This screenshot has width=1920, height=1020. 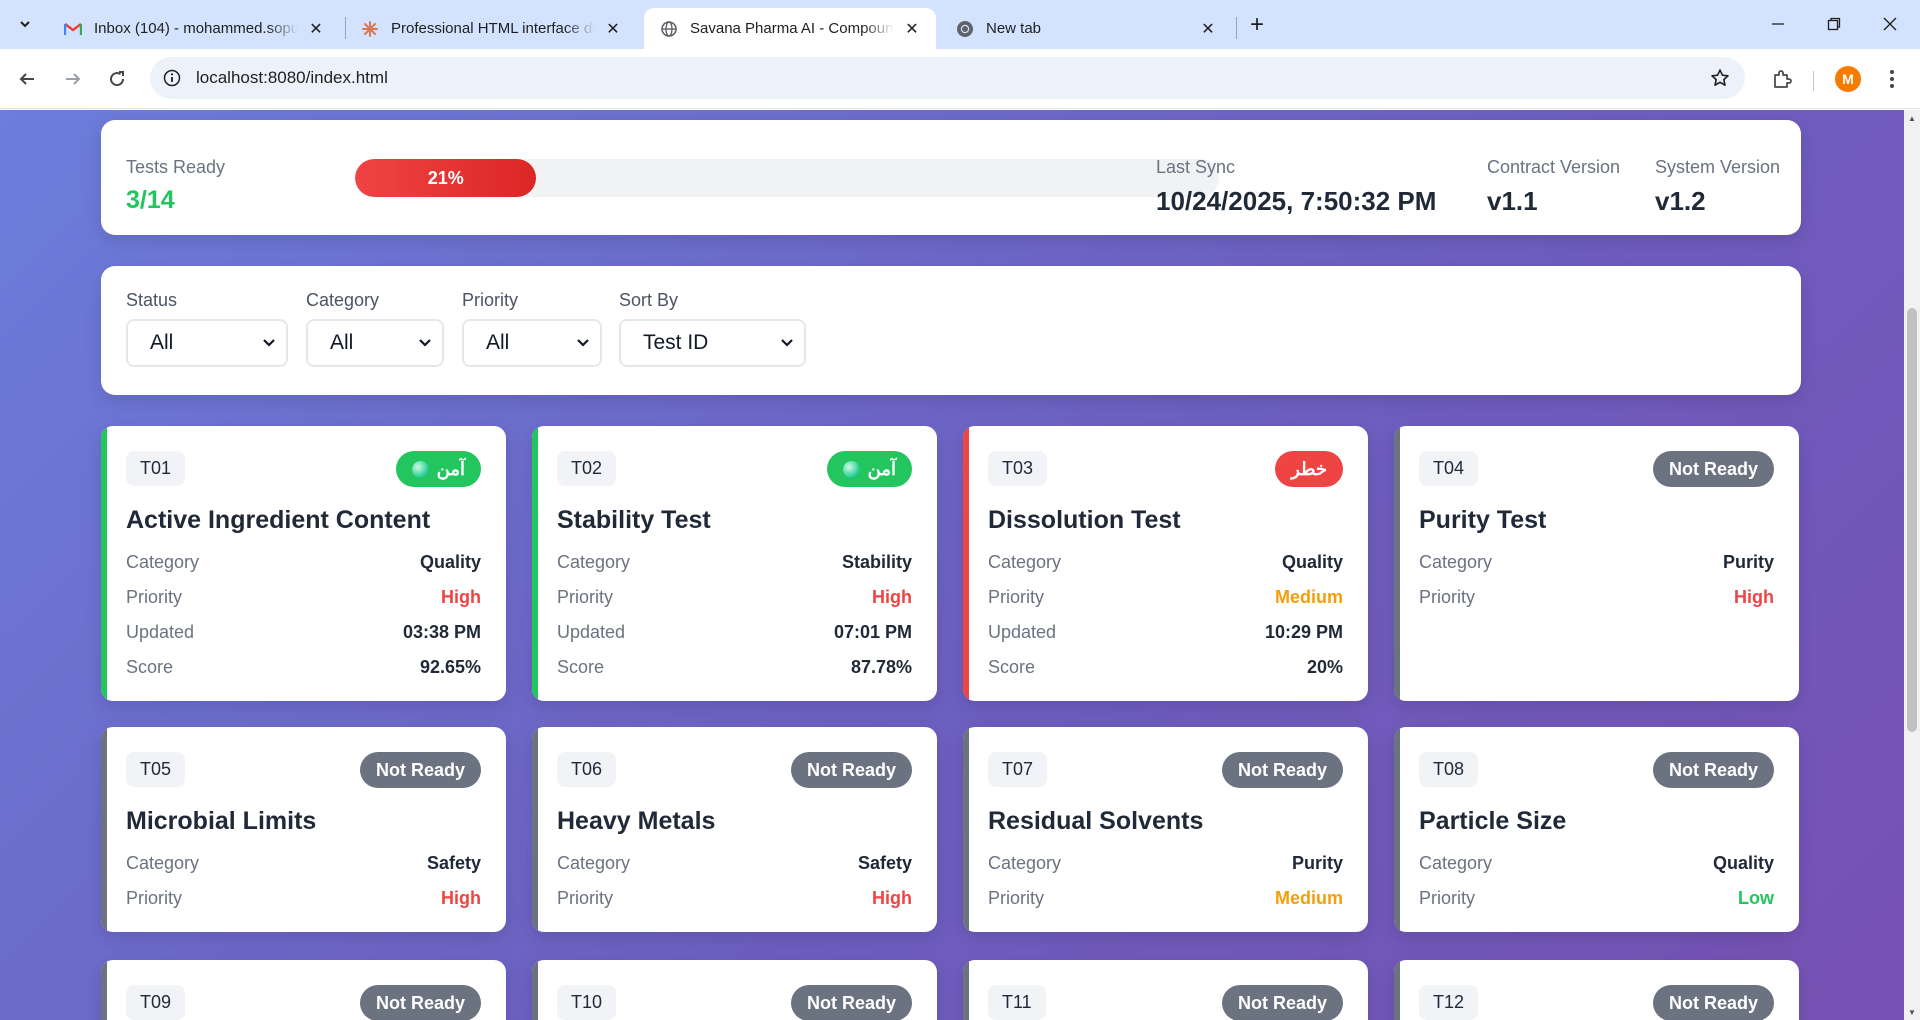 What do you see at coordinates (1449, 1002) in the screenshot?
I see `test-id-chip: T12` at bounding box center [1449, 1002].